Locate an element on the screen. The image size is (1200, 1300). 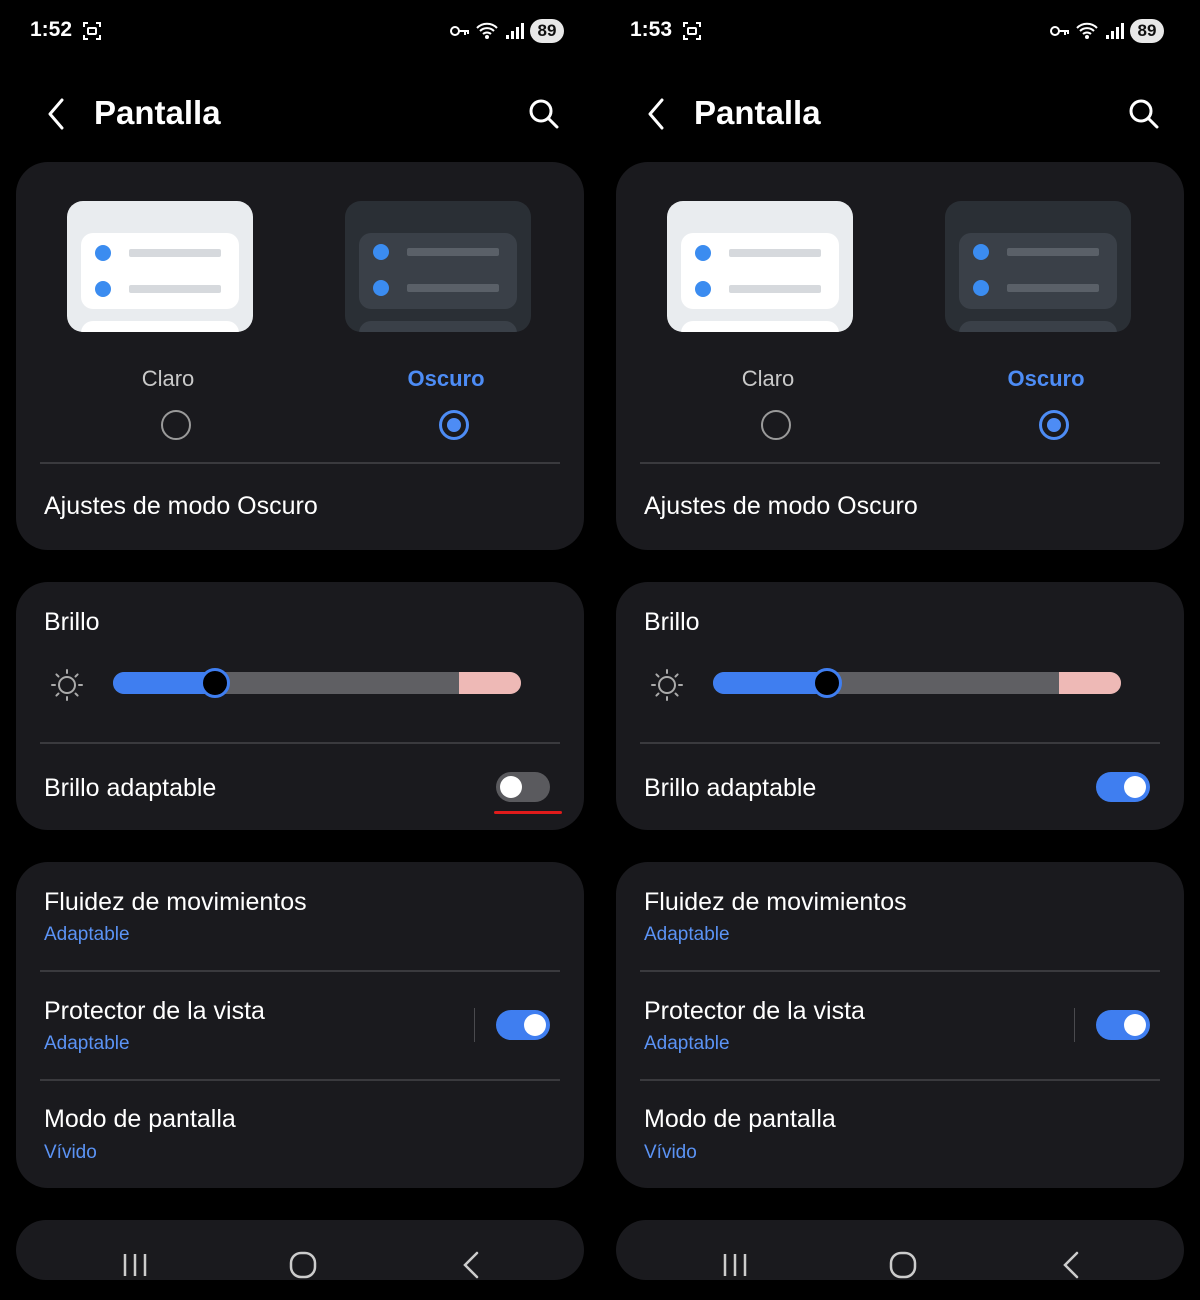
back-arrow-icon is located at coordinates (471, 1265).